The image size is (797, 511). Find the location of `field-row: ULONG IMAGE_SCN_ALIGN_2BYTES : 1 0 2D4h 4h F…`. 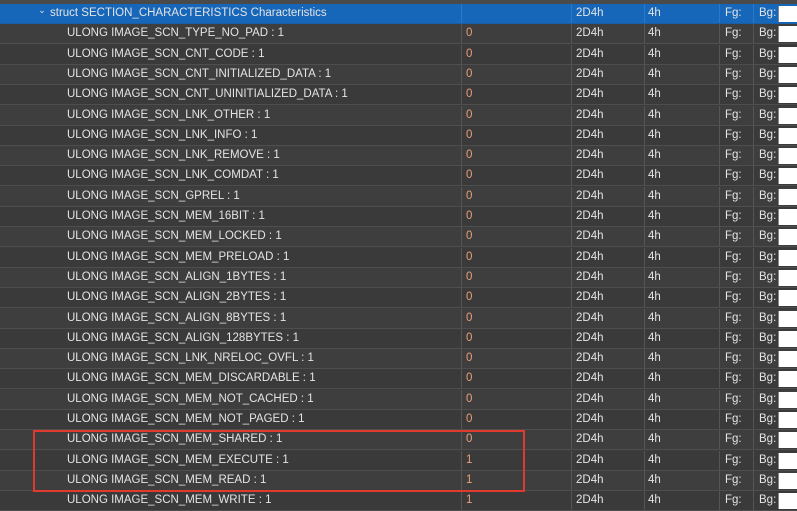

field-row: ULONG IMAGE_SCN_ALIGN_2BYTES : 1 0 2D4h 4h F… is located at coordinates (398, 298).